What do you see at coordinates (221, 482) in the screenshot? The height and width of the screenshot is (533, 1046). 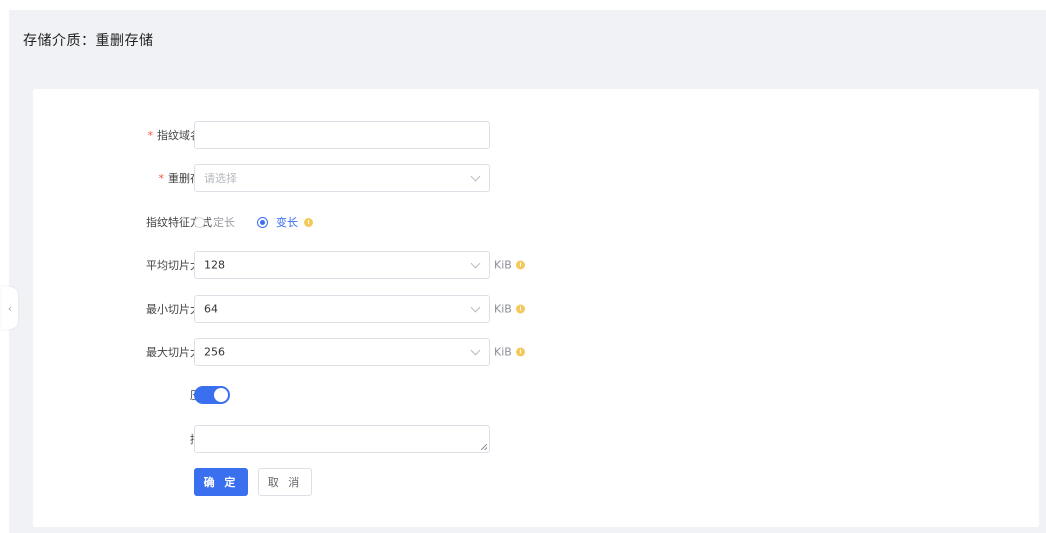 I see `confirm-button: 确 定` at bounding box center [221, 482].